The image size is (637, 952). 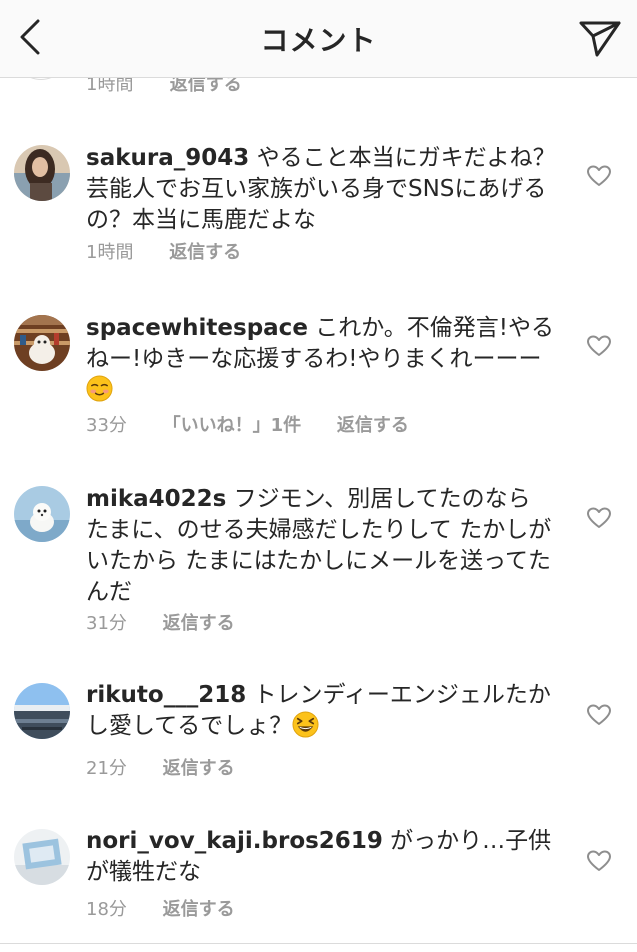 What do you see at coordinates (160, 622) in the screenshot?
I see `comment-meta: 31分 返信する` at bounding box center [160, 622].